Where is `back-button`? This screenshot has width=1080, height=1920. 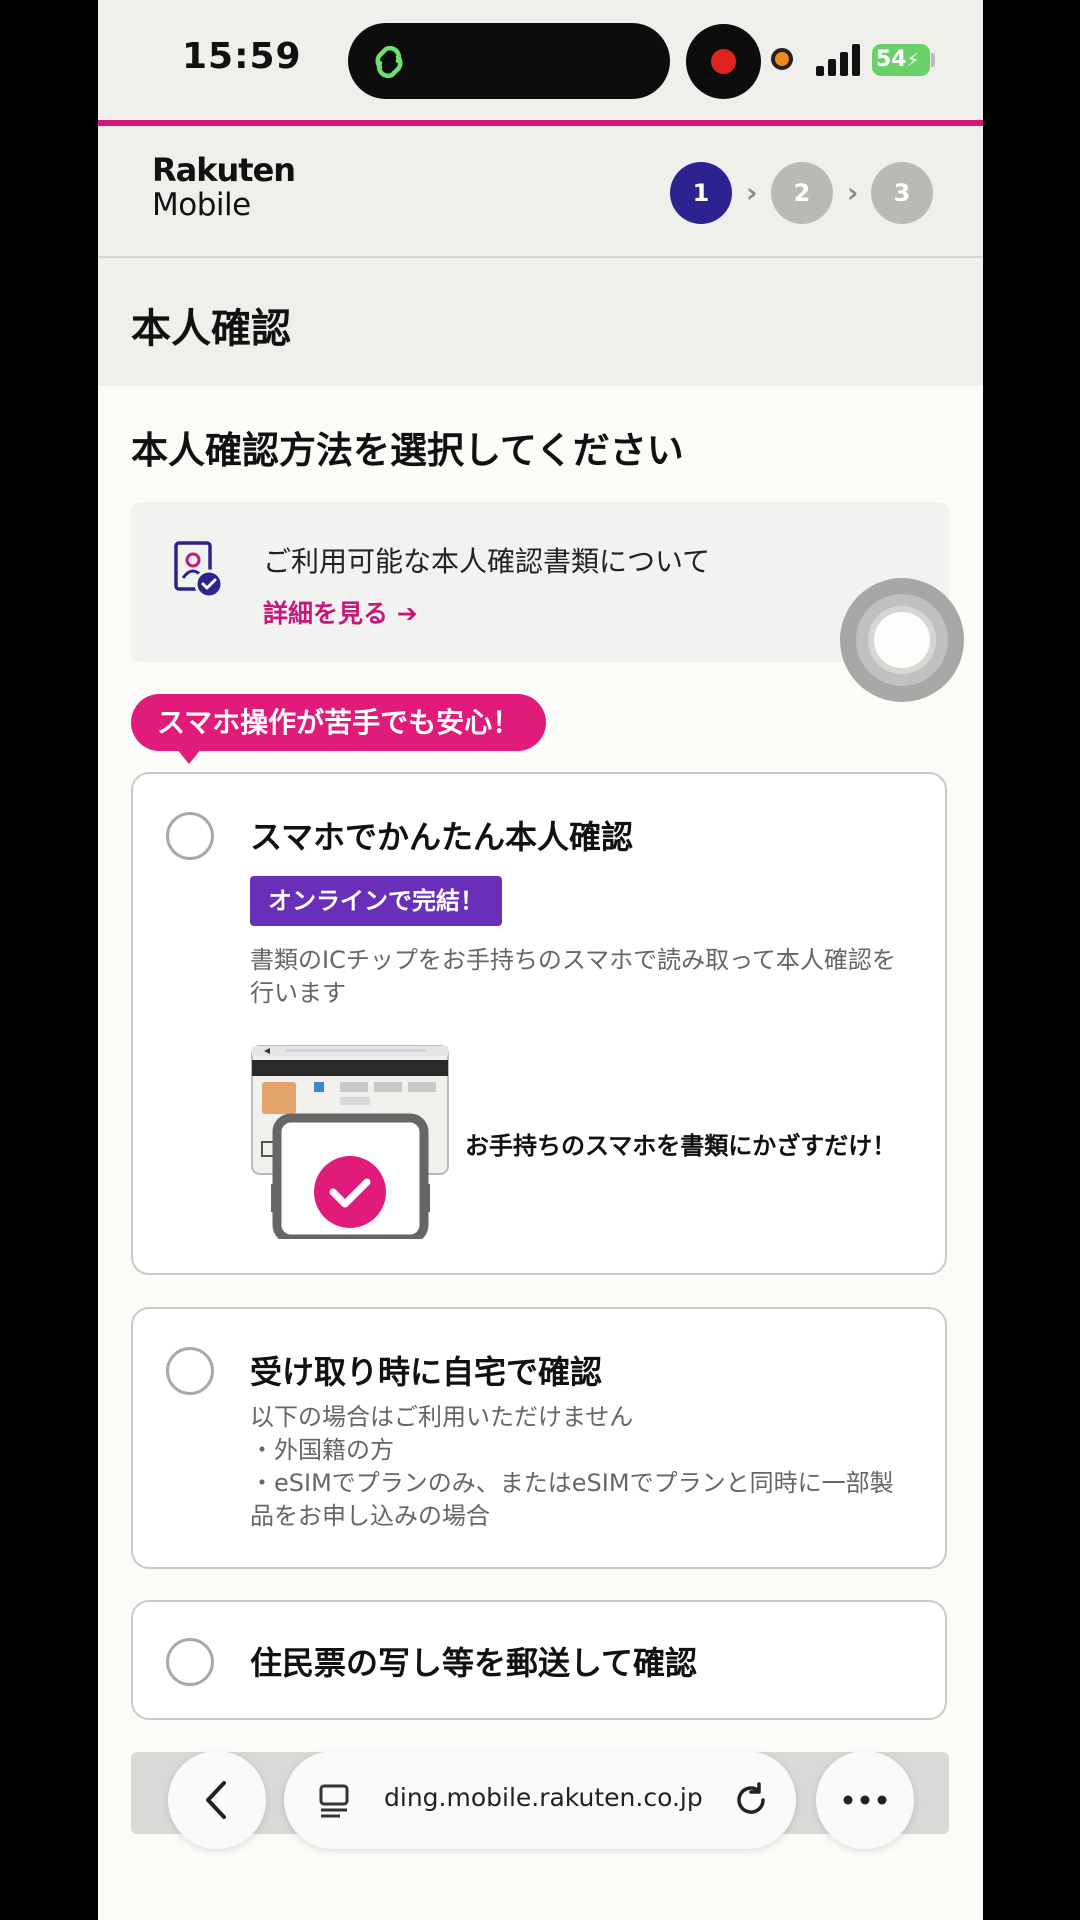
back-button is located at coordinates (217, 1800).